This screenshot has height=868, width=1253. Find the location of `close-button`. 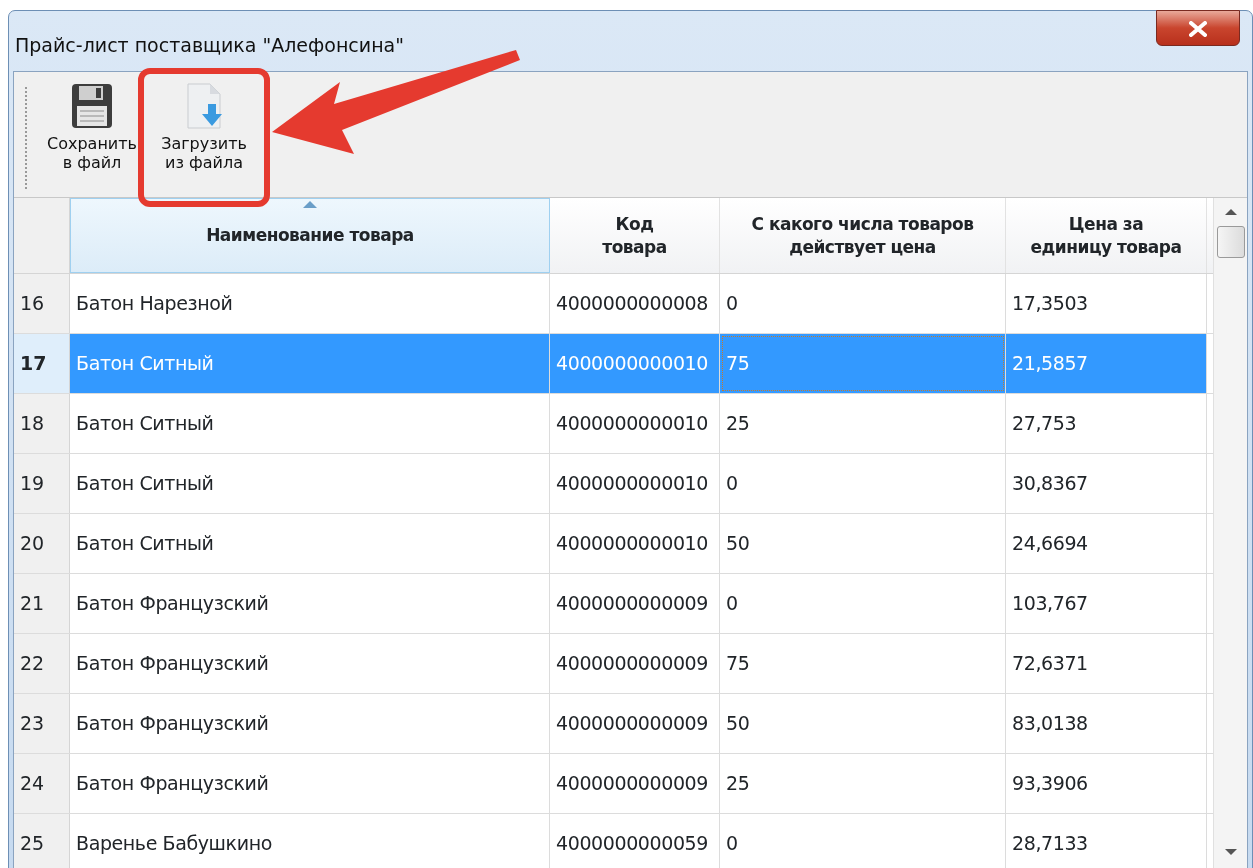

close-button is located at coordinates (1198, 28).